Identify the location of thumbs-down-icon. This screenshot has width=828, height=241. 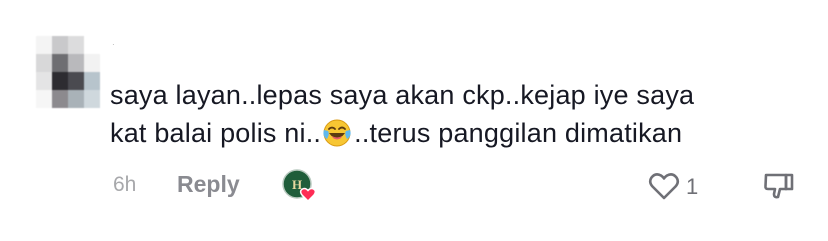
(779, 186).